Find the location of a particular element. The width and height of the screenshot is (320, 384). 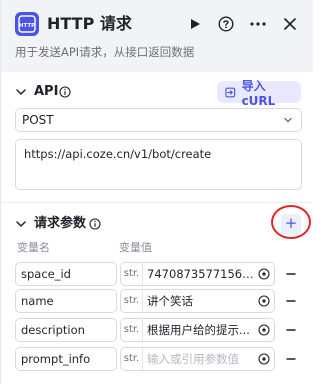

highlight-circle-annotation is located at coordinates (291, 222).